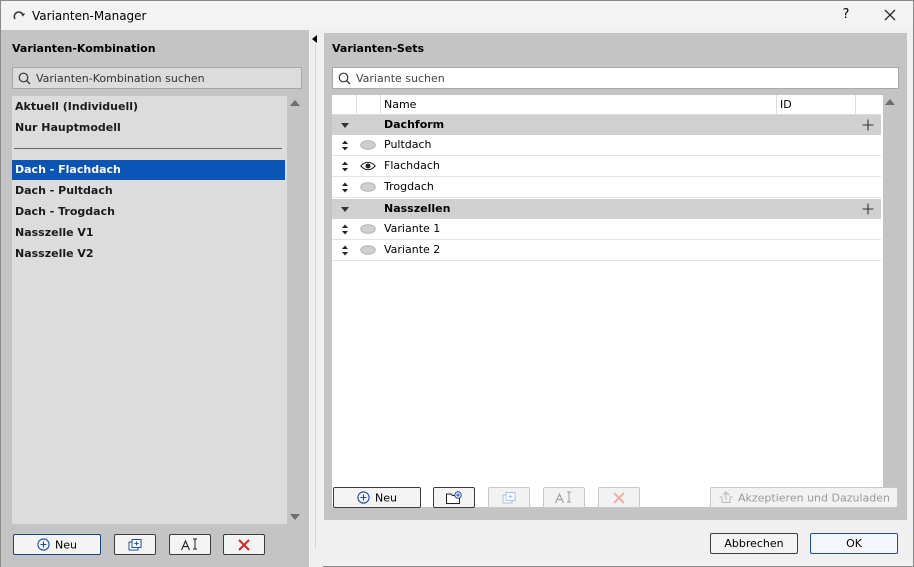 This screenshot has width=914, height=567. Describe the element at coordinates (148, 191) in the screenshot. I see `combination-item: Dach - Pultdach` at that location.